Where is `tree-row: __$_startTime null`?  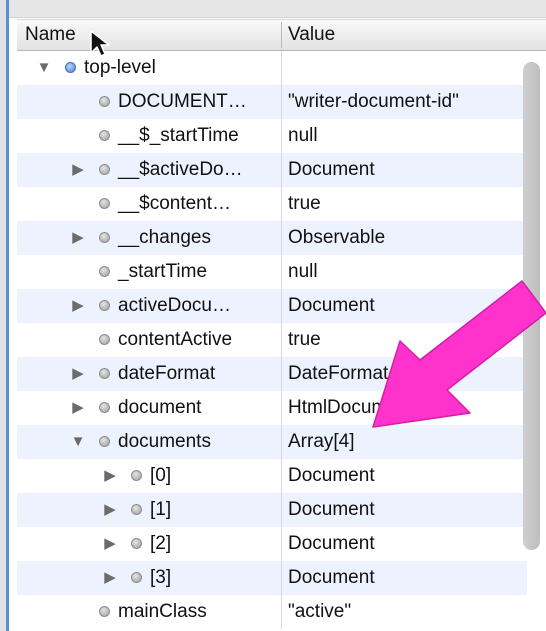 tree-row: __$_startTime null is located at coordinates (272, 136).